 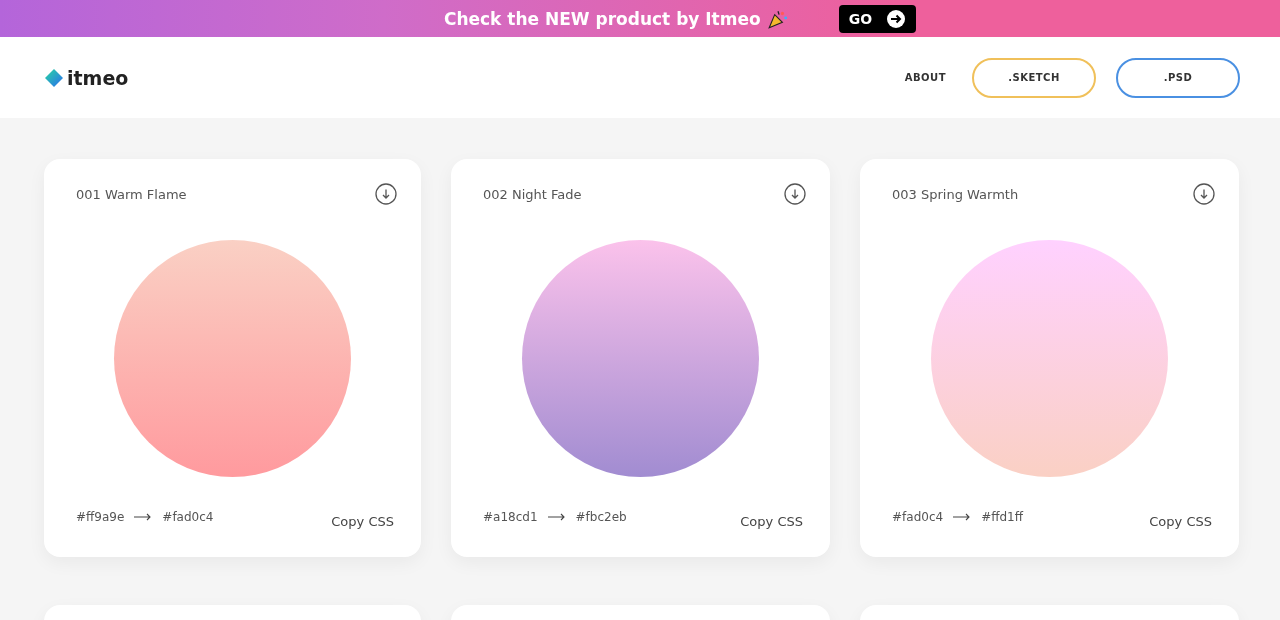 What do you see at coordinates (1034, 77) in the screenshot?
I see `nav-button: .SKETCH` at bounding box center [1034, 77].